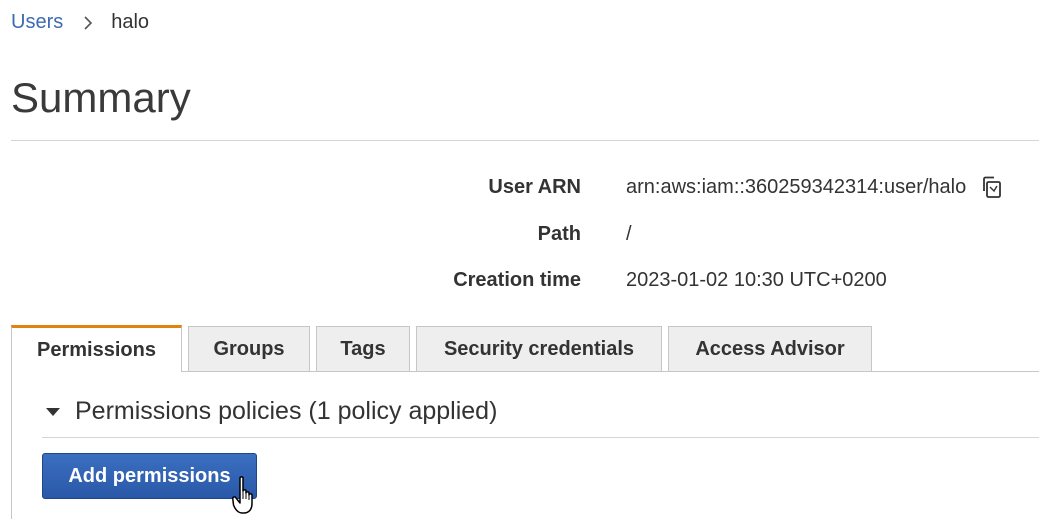 The height and width of the screenshot is (521, 1039). I want to click on path-label: Path, so click(559, 233).